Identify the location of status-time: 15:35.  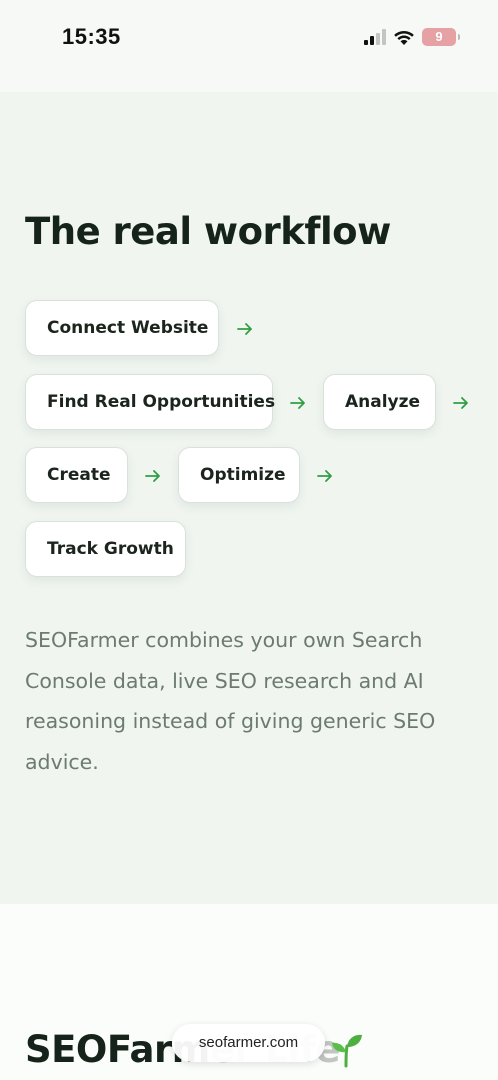
(91, 36).